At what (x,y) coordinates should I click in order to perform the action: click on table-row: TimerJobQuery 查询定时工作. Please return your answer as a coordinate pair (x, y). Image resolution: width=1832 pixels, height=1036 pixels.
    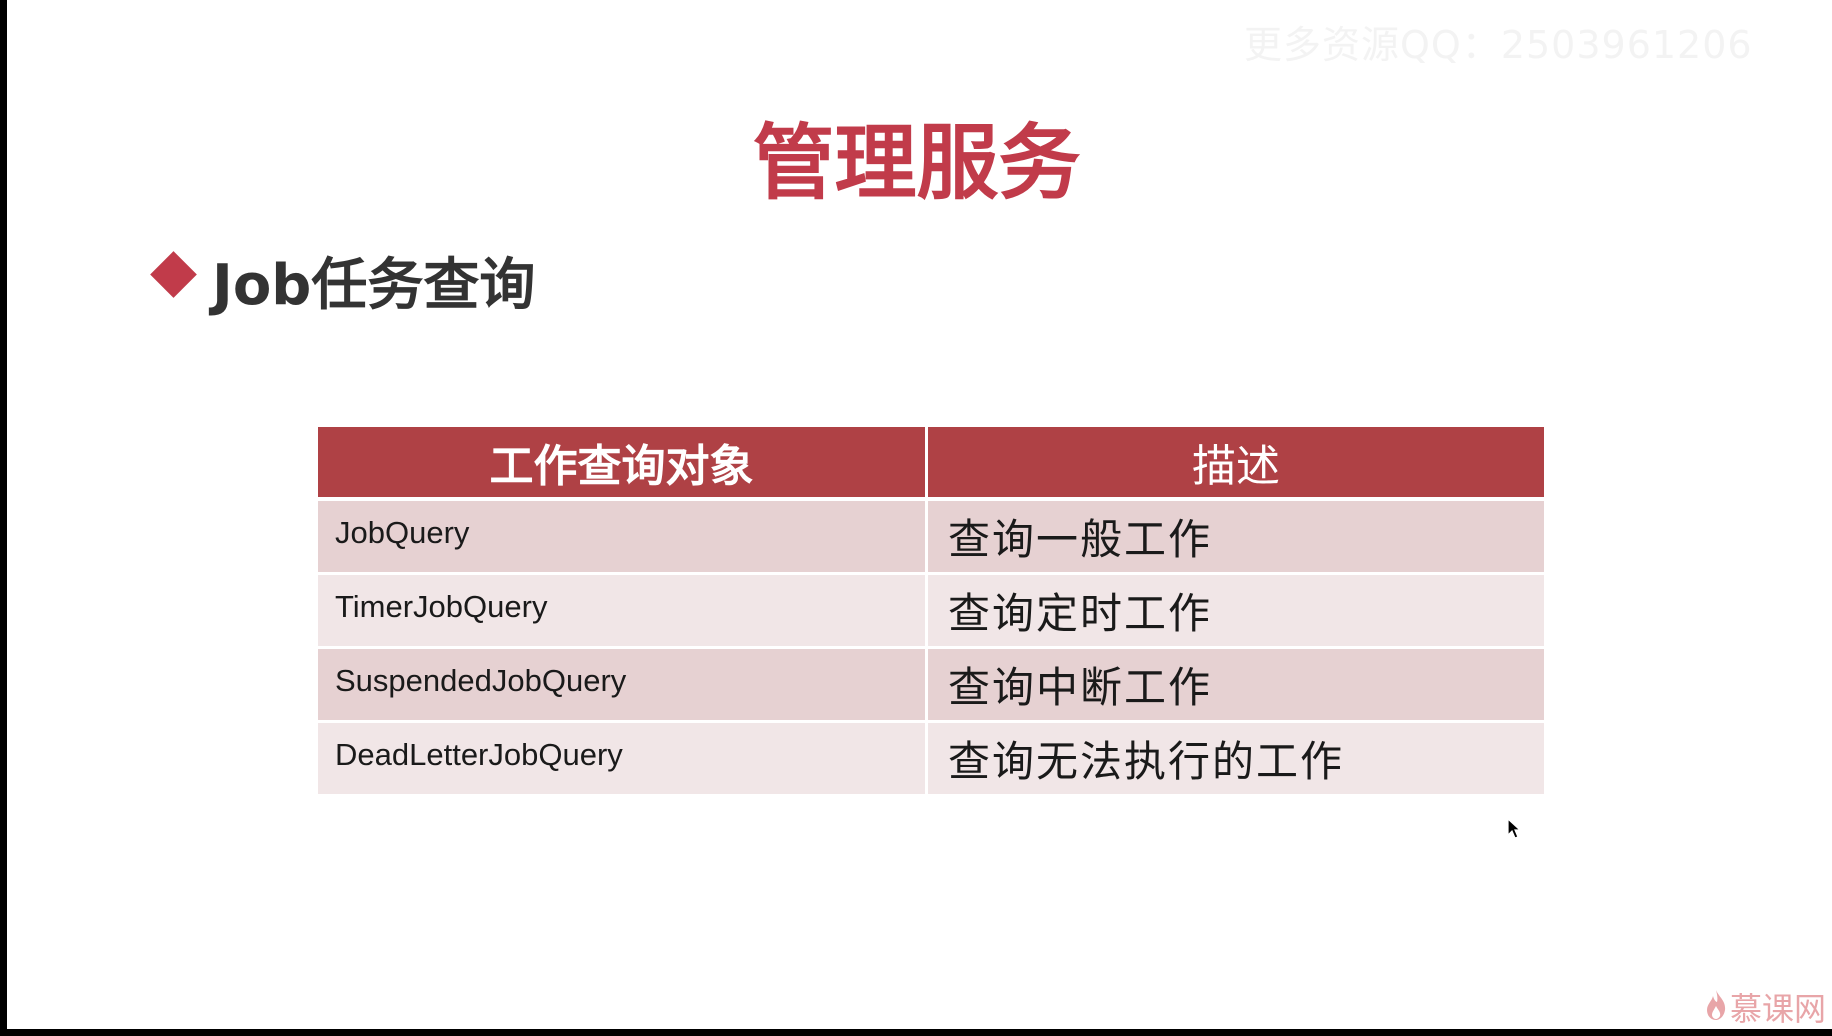
    Looking at the image, I should click on (931, 612).